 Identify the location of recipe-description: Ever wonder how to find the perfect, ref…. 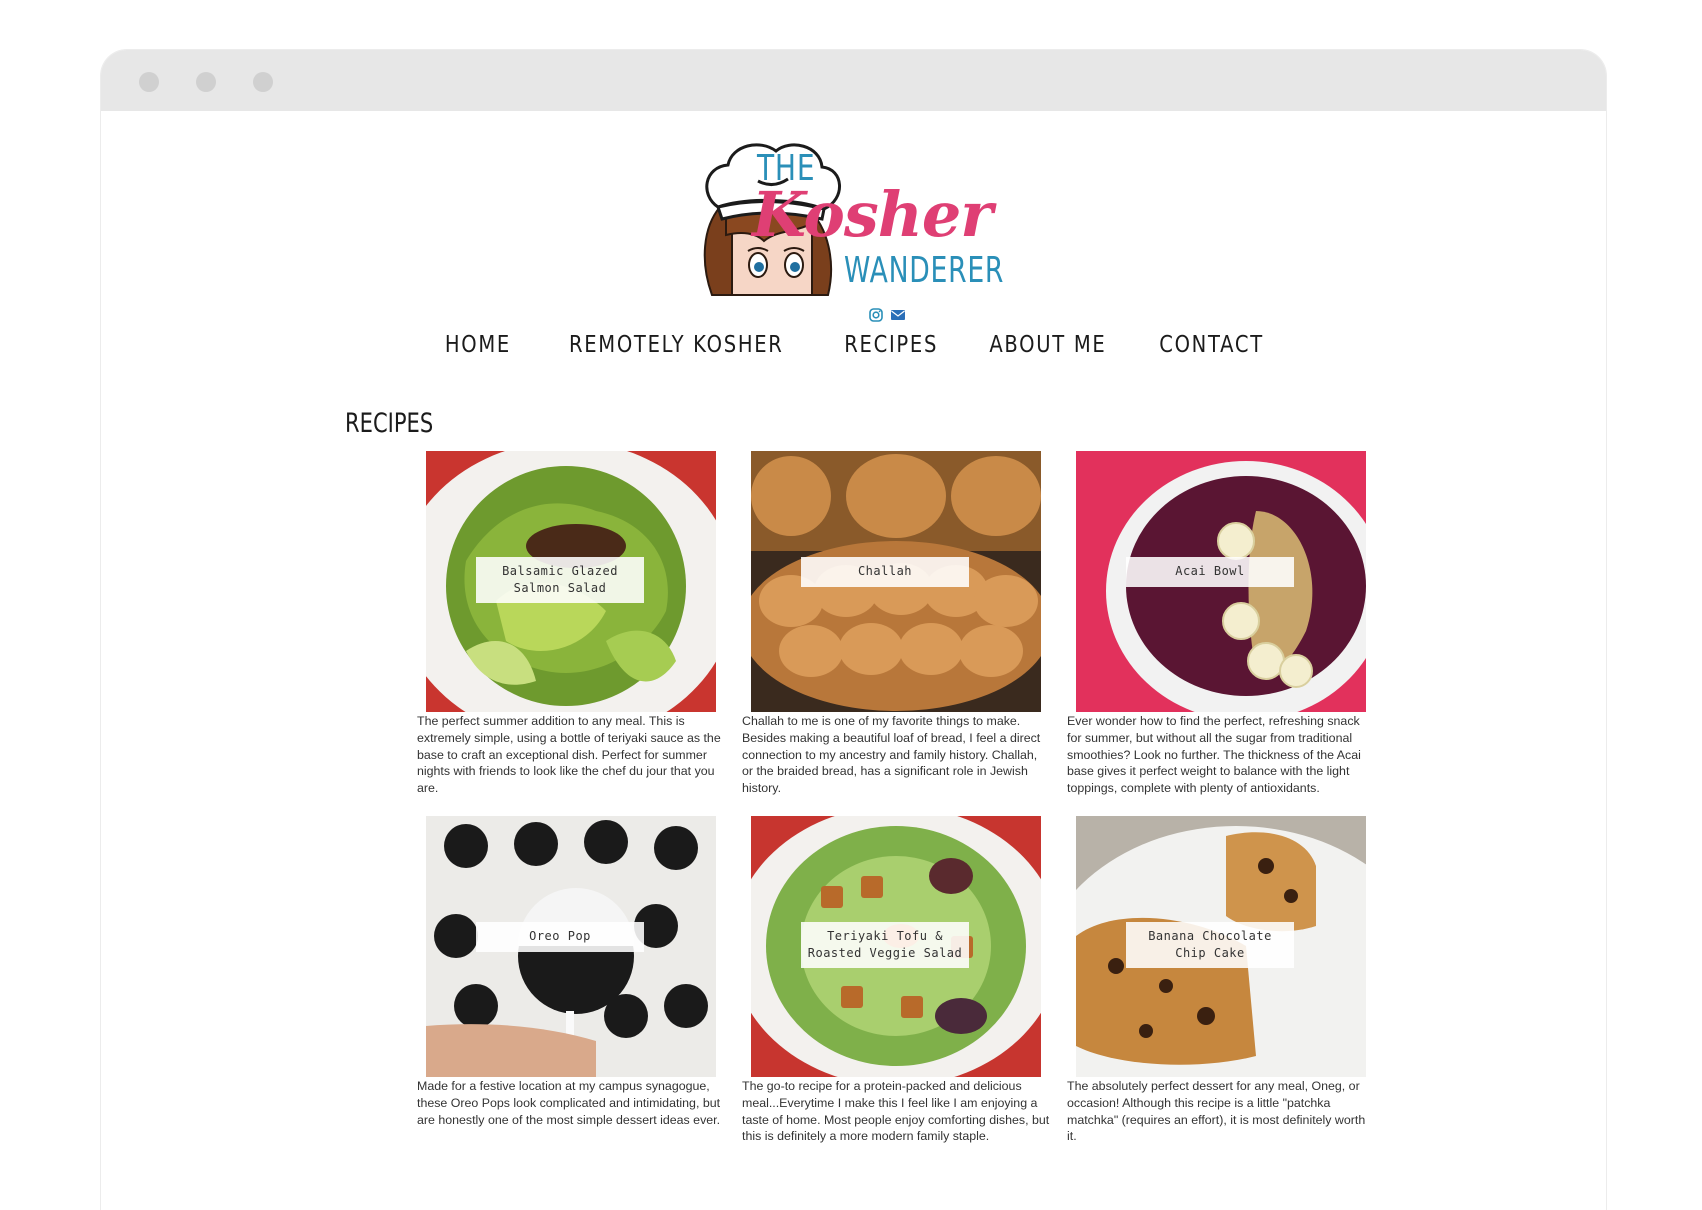
(1214, 755).